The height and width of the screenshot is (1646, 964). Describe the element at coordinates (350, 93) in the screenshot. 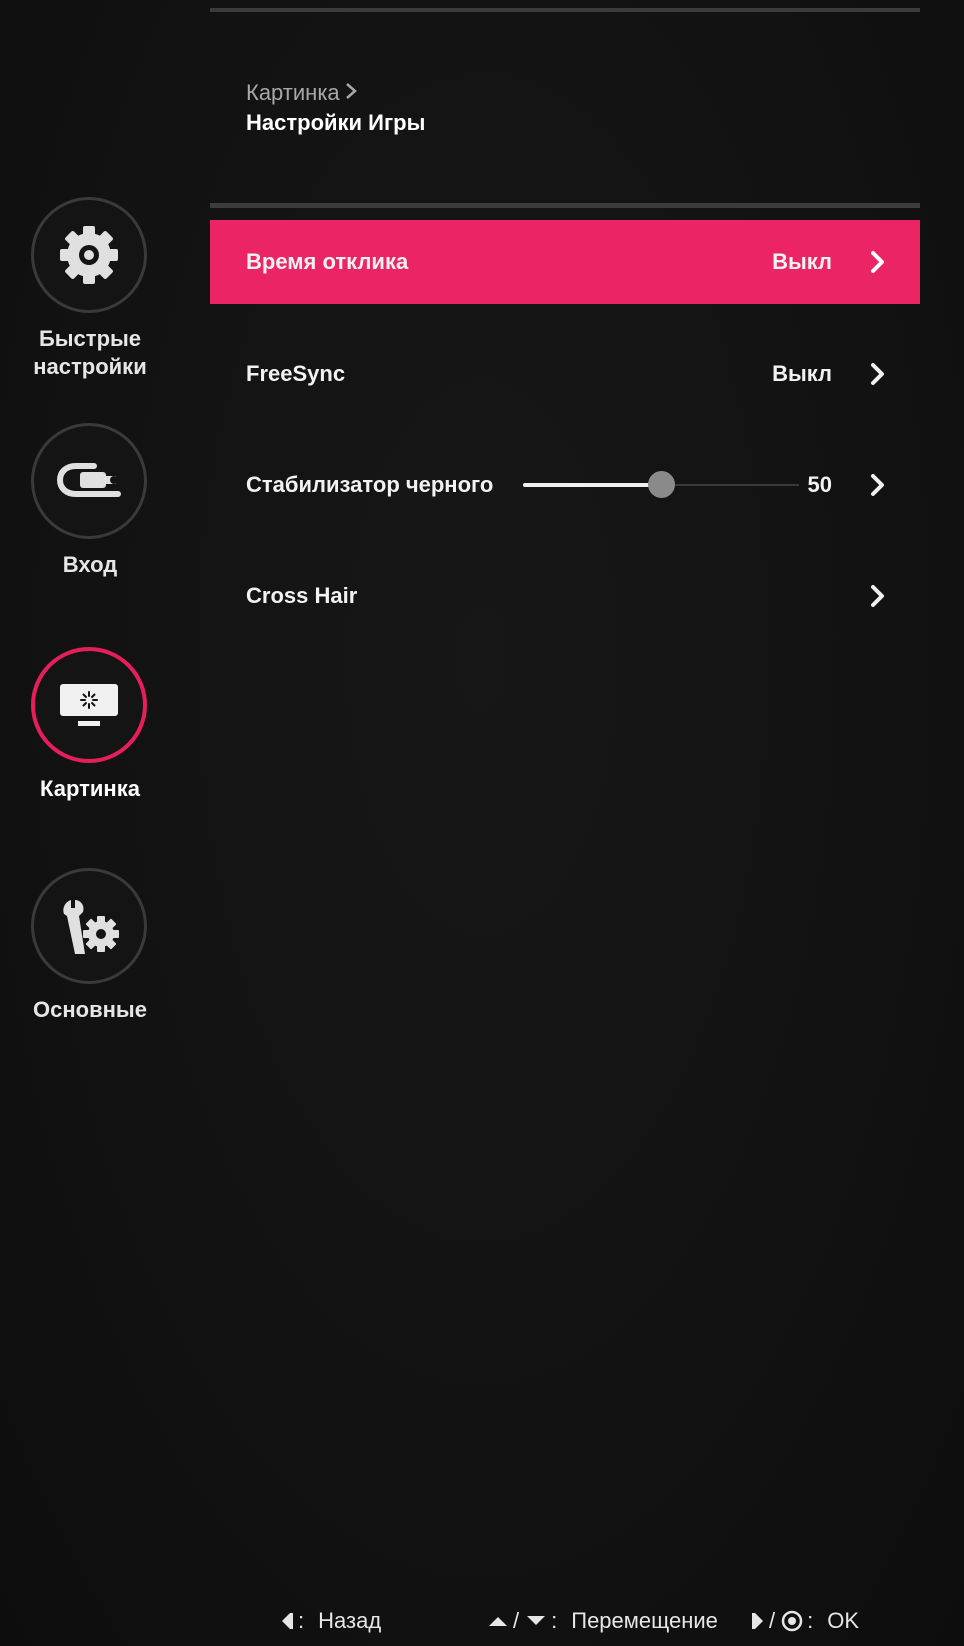

I see `chevron-right-icon` at that location.